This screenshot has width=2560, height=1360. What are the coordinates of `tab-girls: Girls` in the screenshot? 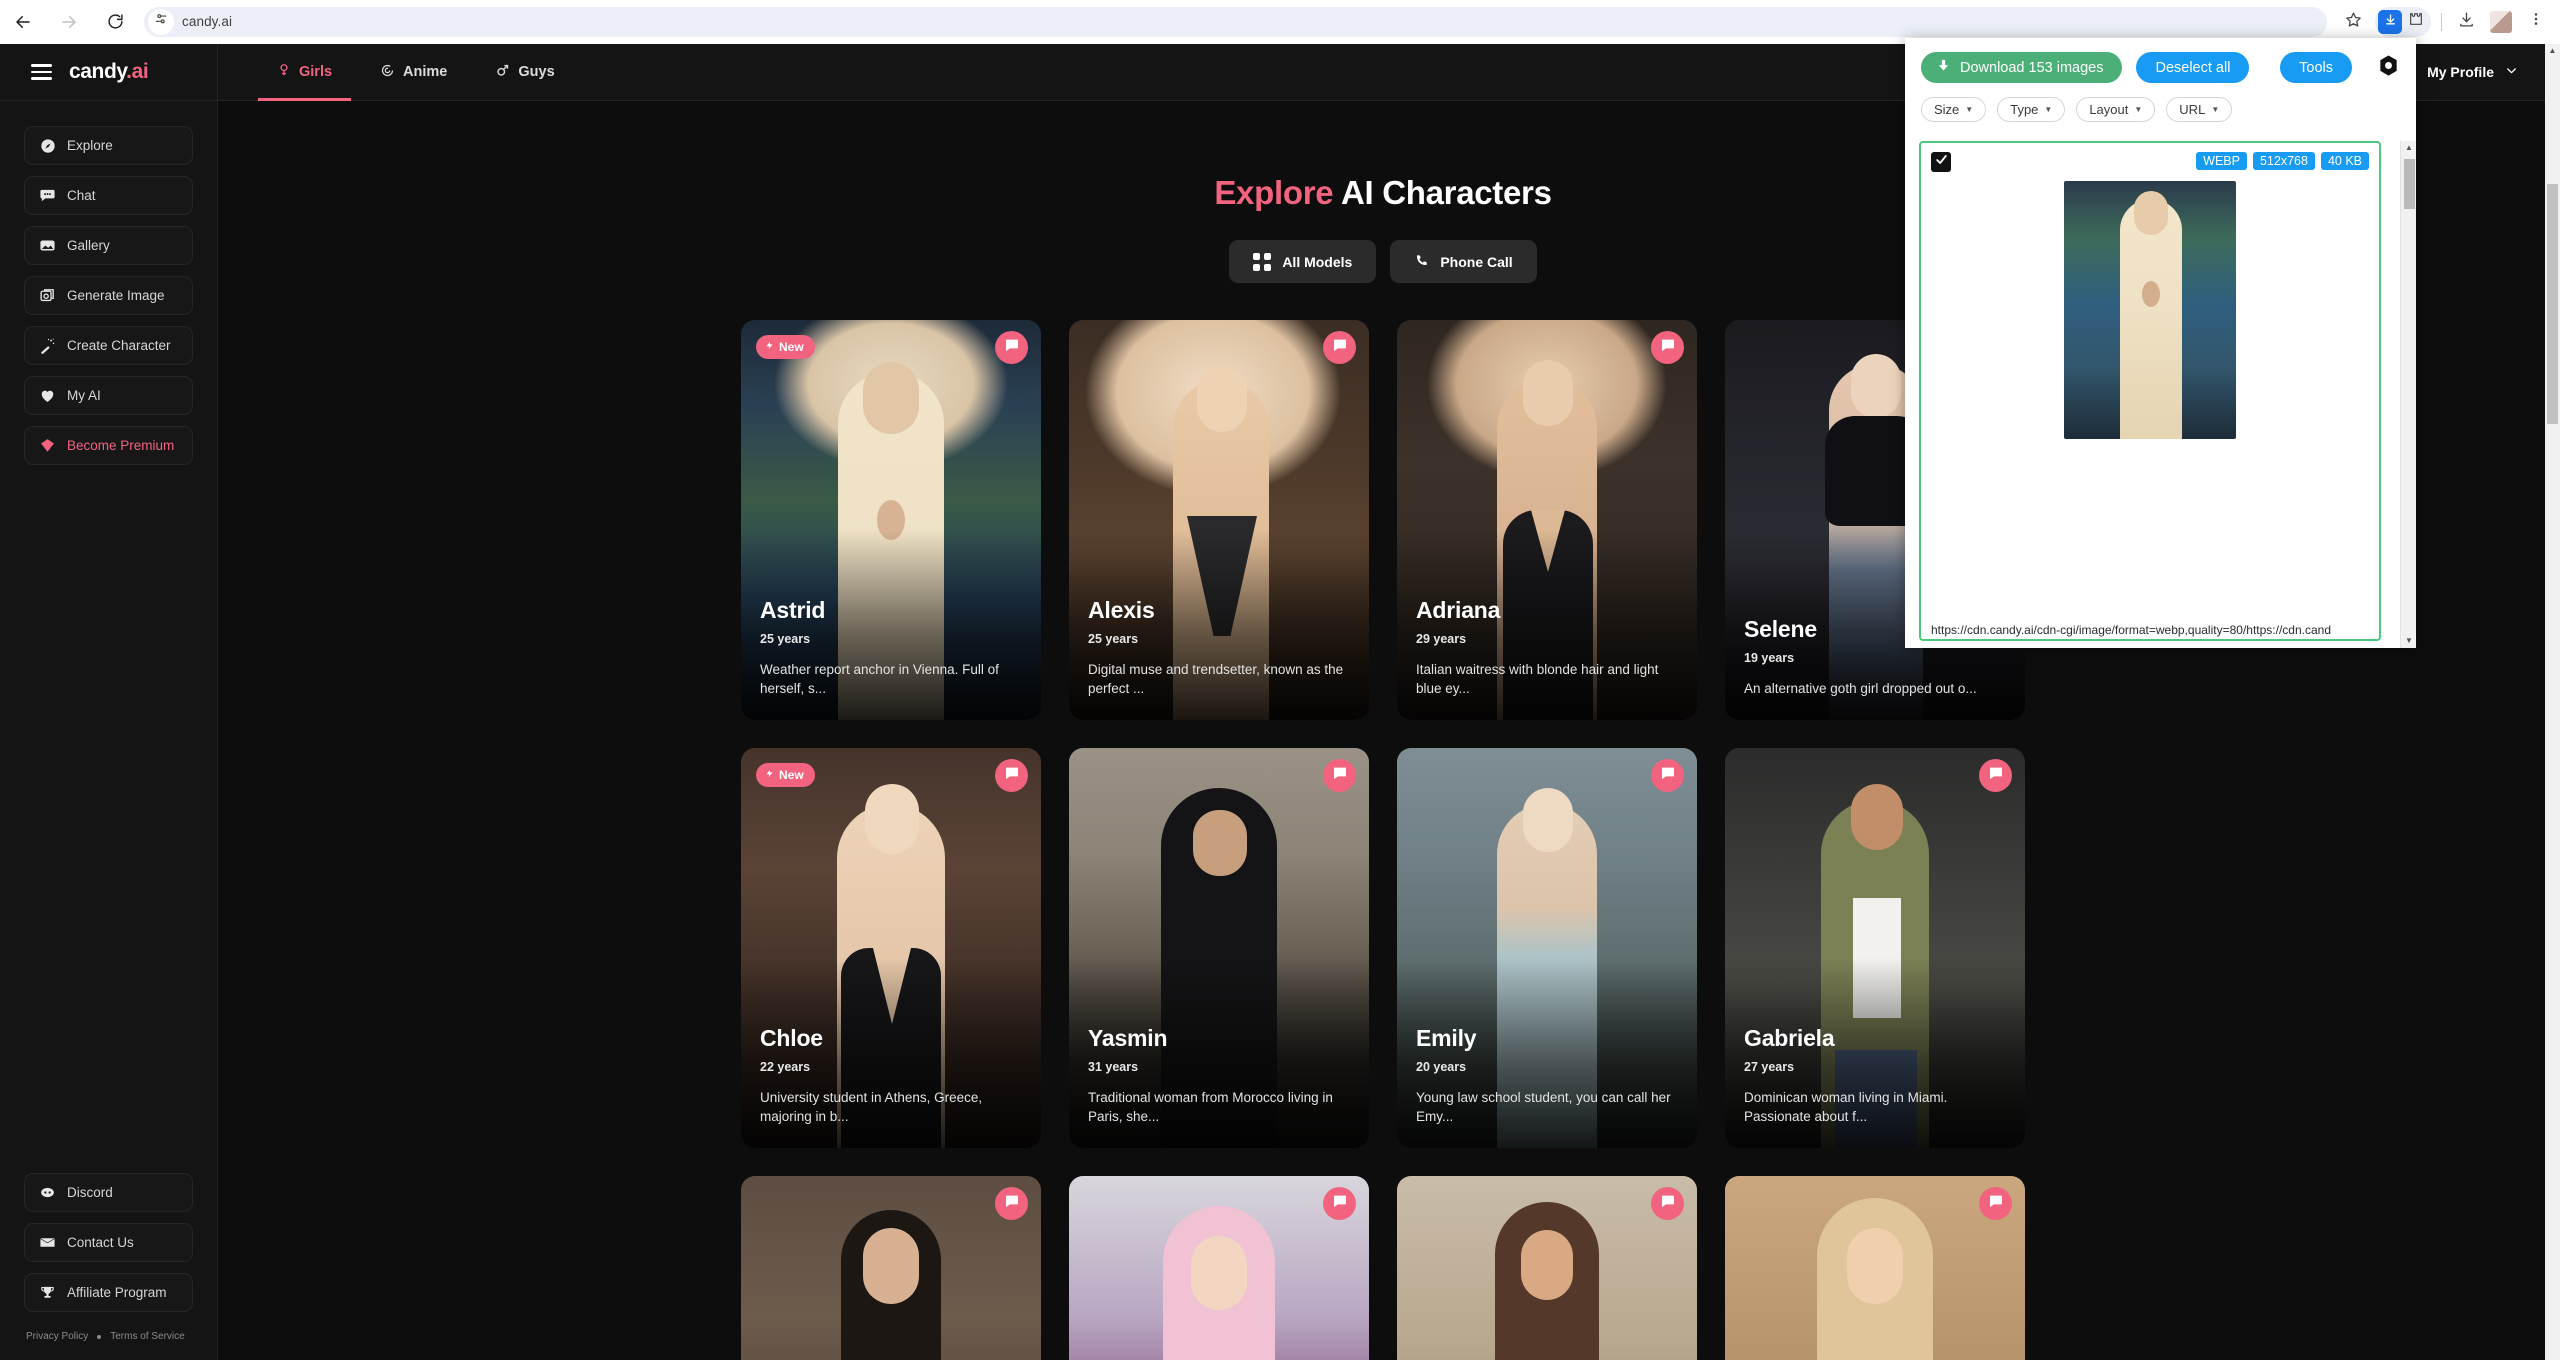 It's located at (305, 72).